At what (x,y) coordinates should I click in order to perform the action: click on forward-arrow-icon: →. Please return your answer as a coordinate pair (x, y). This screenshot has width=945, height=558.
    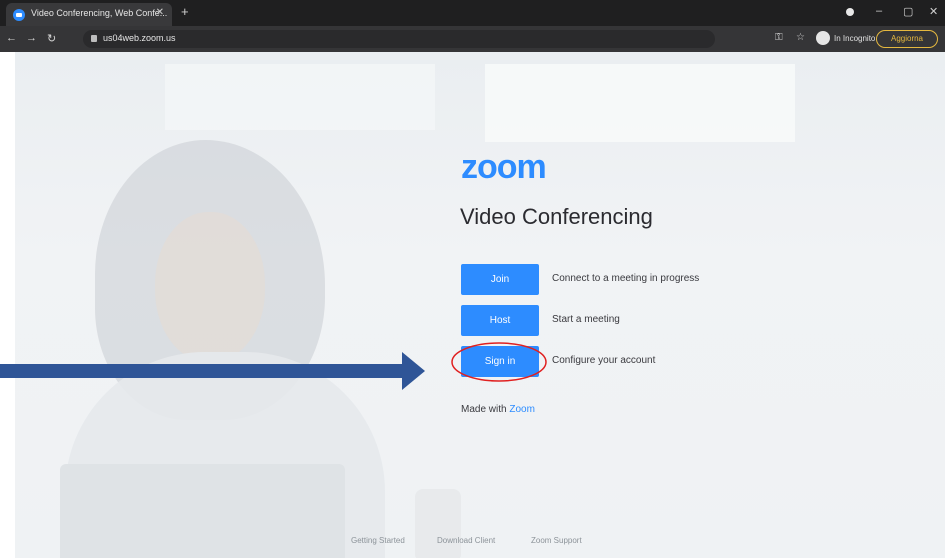
    Looking at the image, I should click on (31, 38).